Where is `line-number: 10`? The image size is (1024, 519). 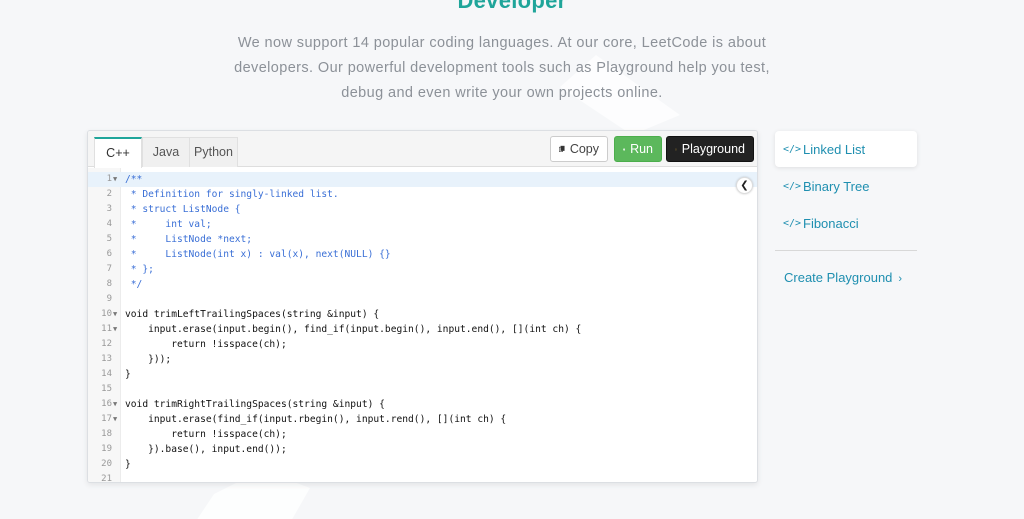
line-number: 10 is located at coordinates (106, 314).